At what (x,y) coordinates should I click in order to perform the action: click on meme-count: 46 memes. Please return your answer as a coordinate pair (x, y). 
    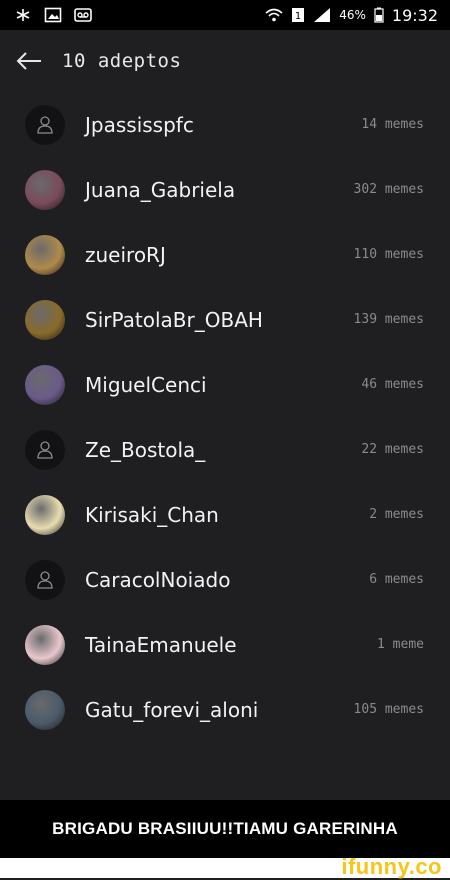
    Looking at the image, I should click on (392, 384).